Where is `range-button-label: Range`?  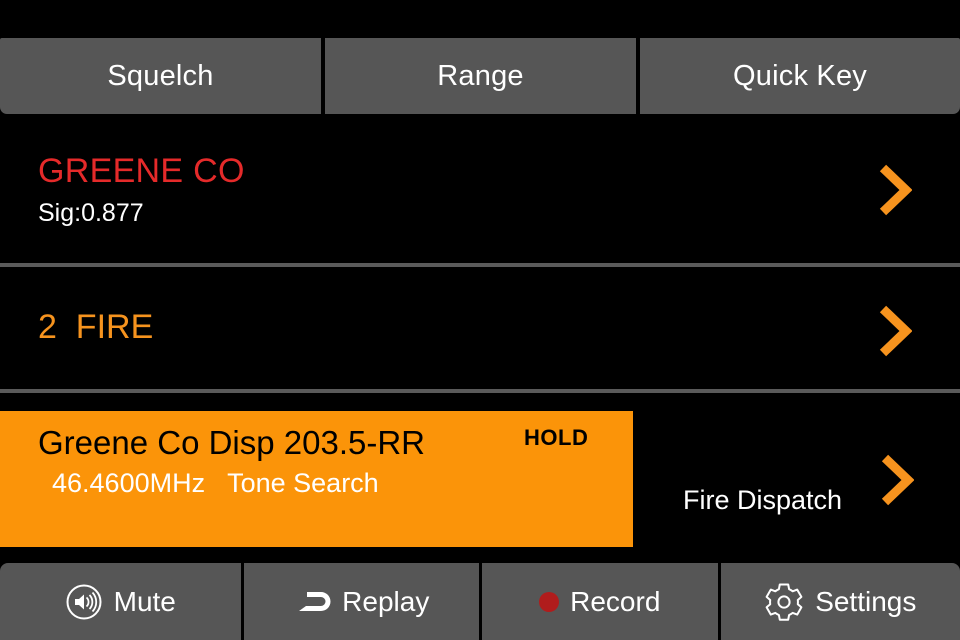
range-button-label: Range is located at coordinates (480, 75).